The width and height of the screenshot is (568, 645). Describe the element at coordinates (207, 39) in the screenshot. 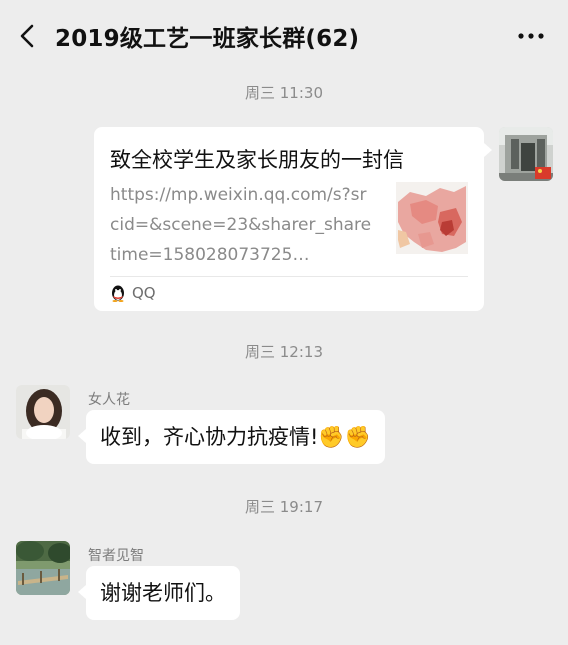

I see `chat-title: 2019级工艺一班家长群(62)` at that location.